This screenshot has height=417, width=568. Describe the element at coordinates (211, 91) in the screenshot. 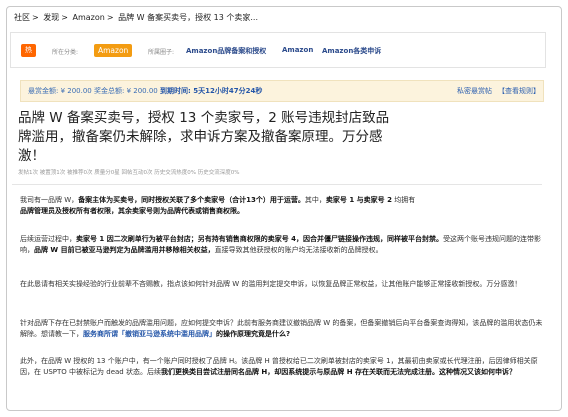

I see `bounty-deadline: 到期时间: 5天12小时47分24秒` at that location.